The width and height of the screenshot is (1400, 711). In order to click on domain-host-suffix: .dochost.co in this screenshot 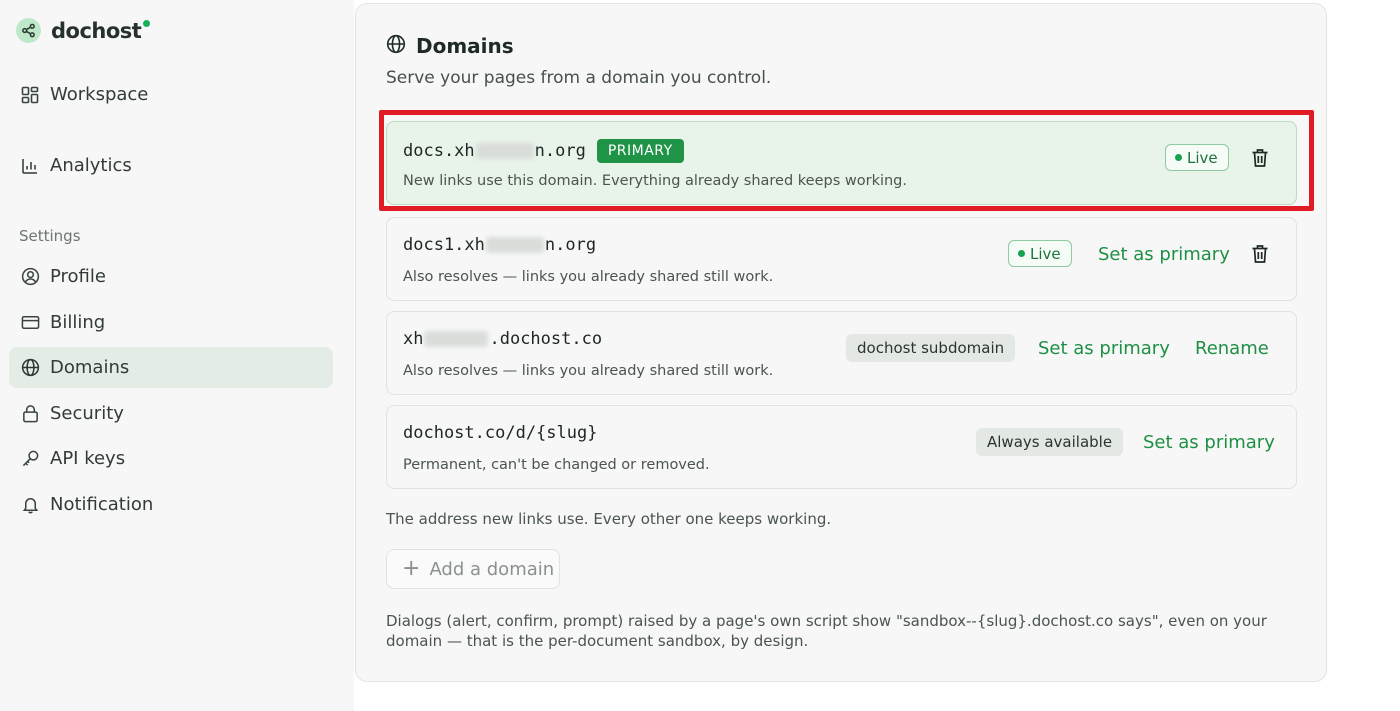, I will do `click(546, 339)`.